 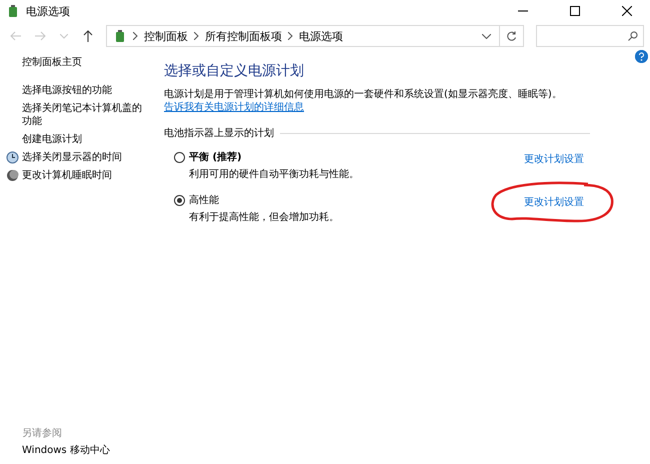 What do you see at coordinates (264, 217) in the screenshot?
I see `plan-description: 有利于提高性能，但会增加功耗。` at bounding box center [264, 217].